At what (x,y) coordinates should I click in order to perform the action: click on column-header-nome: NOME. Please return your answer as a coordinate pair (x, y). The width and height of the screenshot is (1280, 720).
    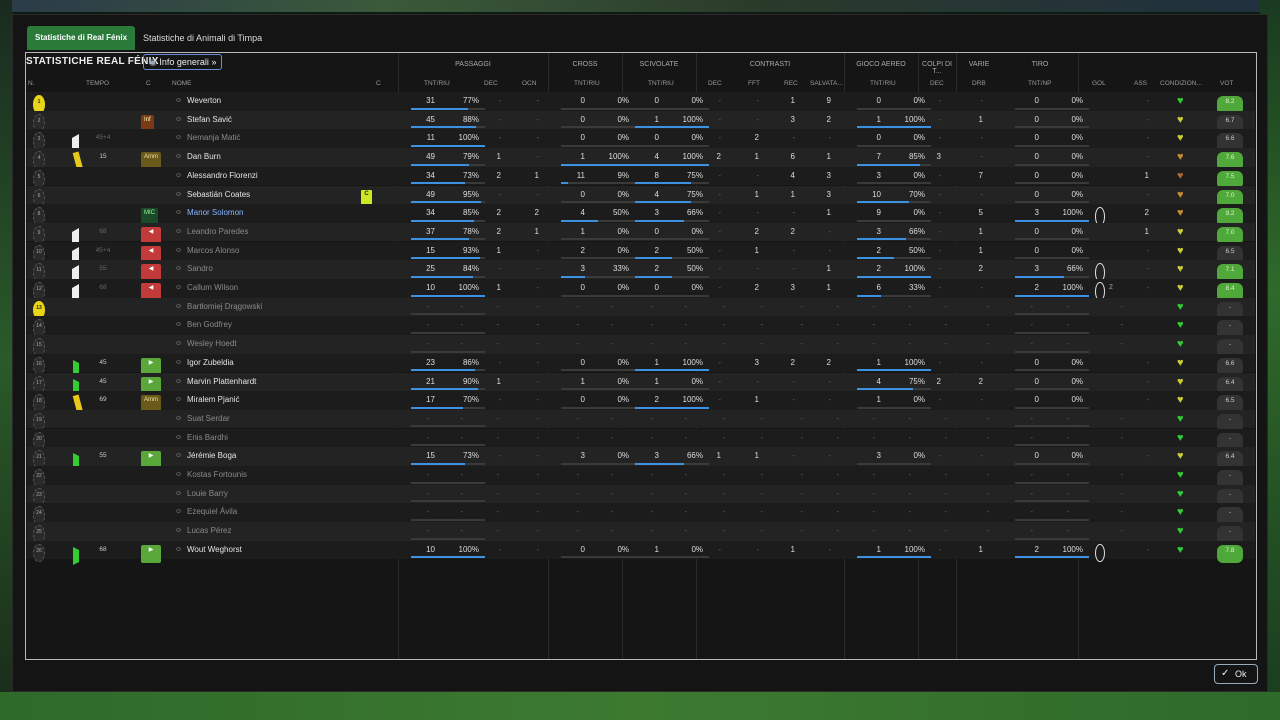
    Looking at the image, I should click on (182, 83).